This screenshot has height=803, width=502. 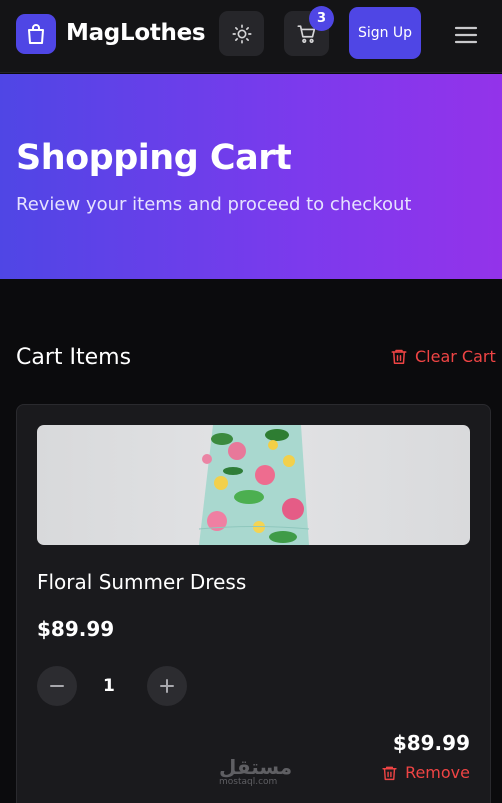 I want to click on shopping-bag-icon, so click(x=36, y=34).